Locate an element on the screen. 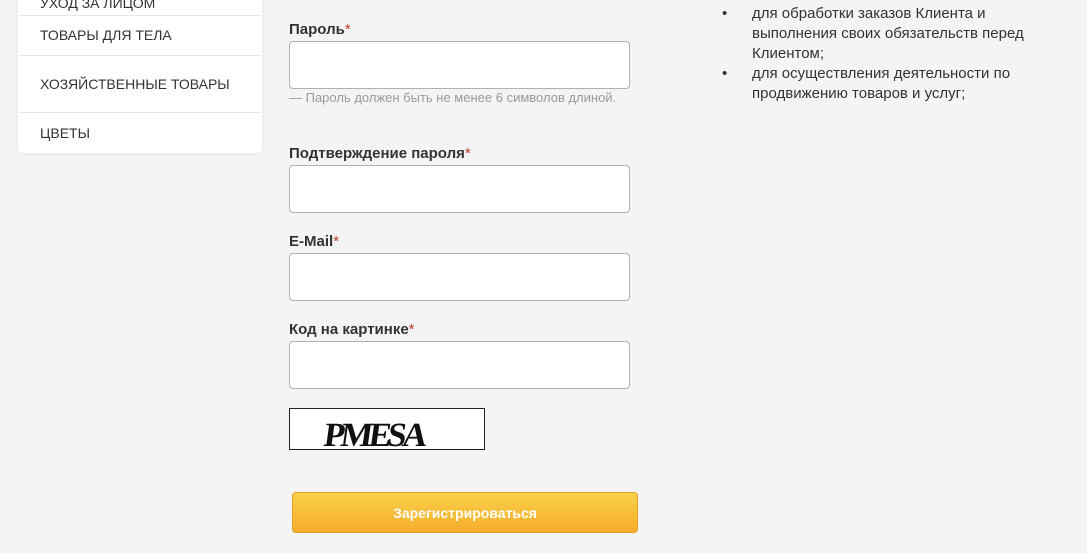  email-field is located at coordinates (459, 277).